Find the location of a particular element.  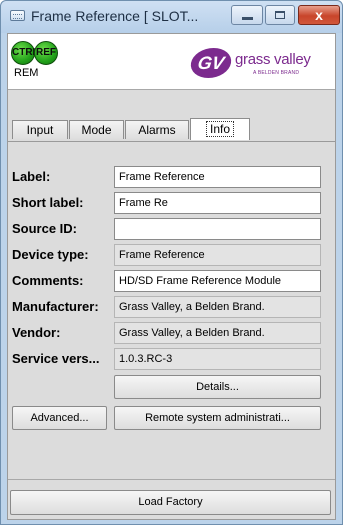

label-field-label: Label: is located at coordinates (31, 176).